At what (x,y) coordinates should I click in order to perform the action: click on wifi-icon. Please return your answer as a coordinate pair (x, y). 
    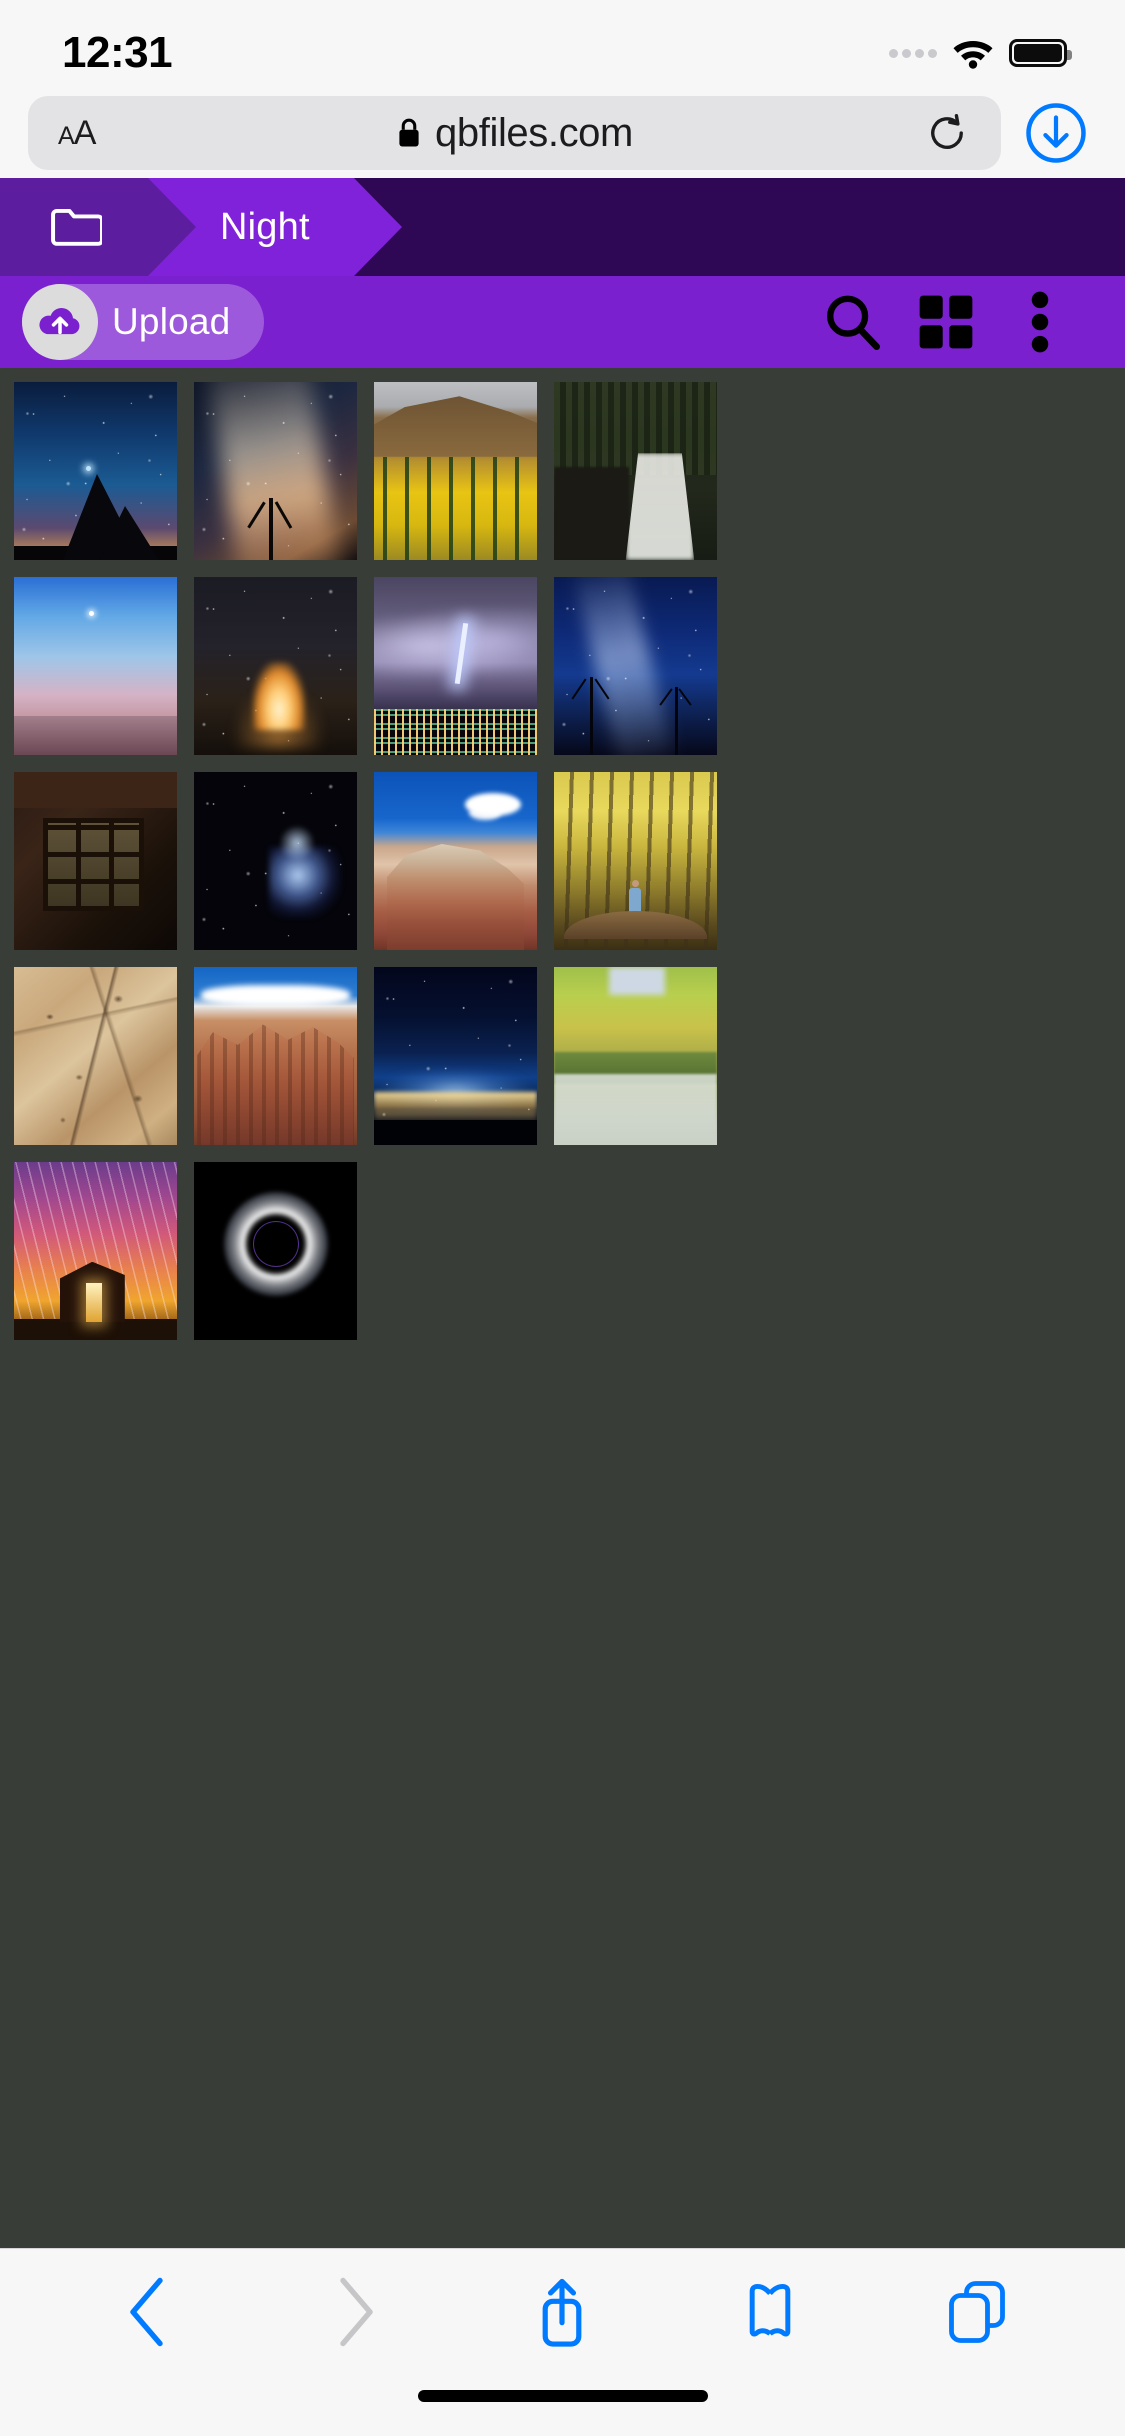
    Looking at the image, I should click on (973, 53).